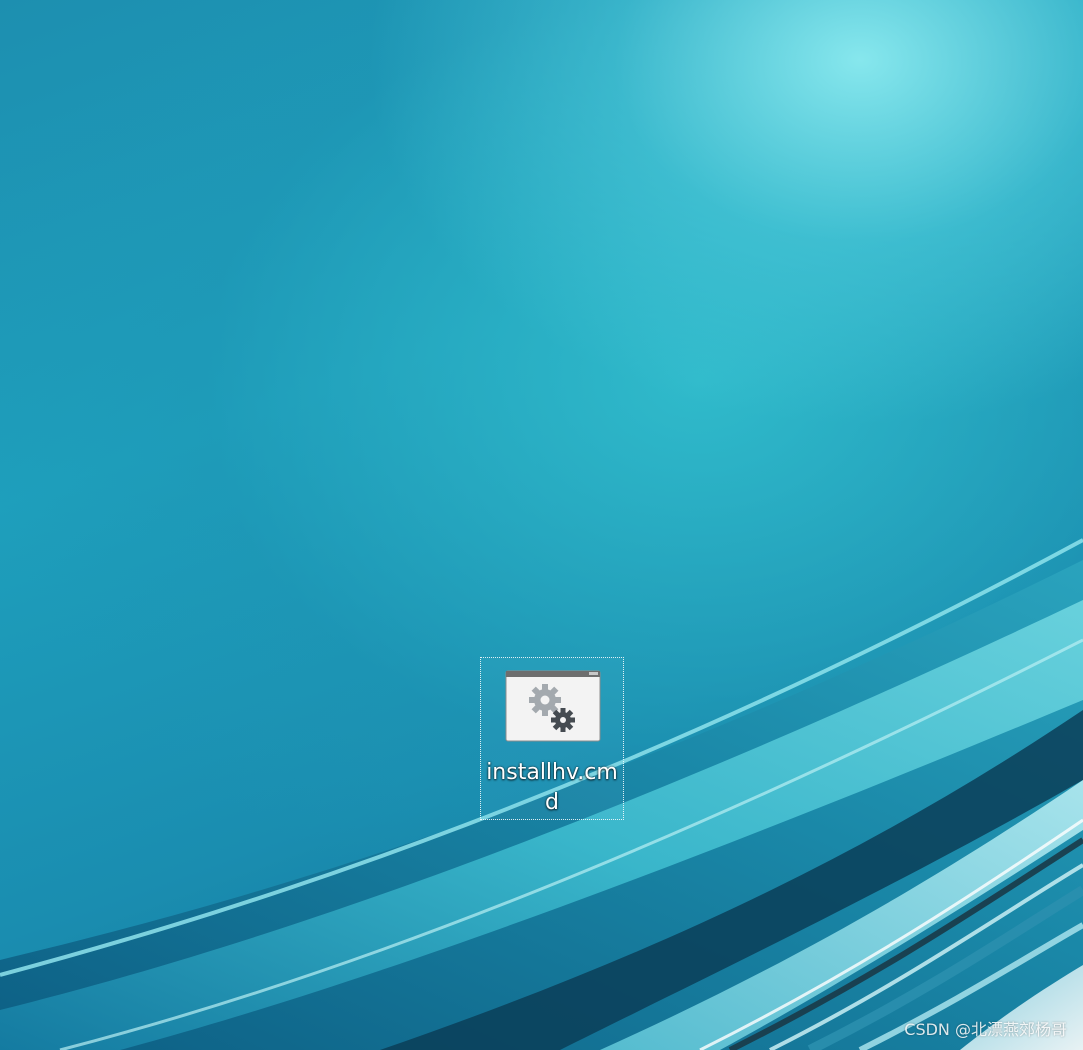 The height and width of the screenshot is (1050, 1083). I want to click on desktop-icon-installhv: installhv.cmd, so click(552, 738).